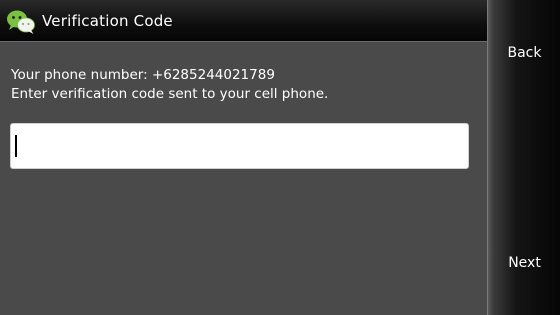 The height and width of the screenshot is (315, 560). Describe the element at coordinates (239, 146) in the screenshot. I see `verification-code-input` at that location.